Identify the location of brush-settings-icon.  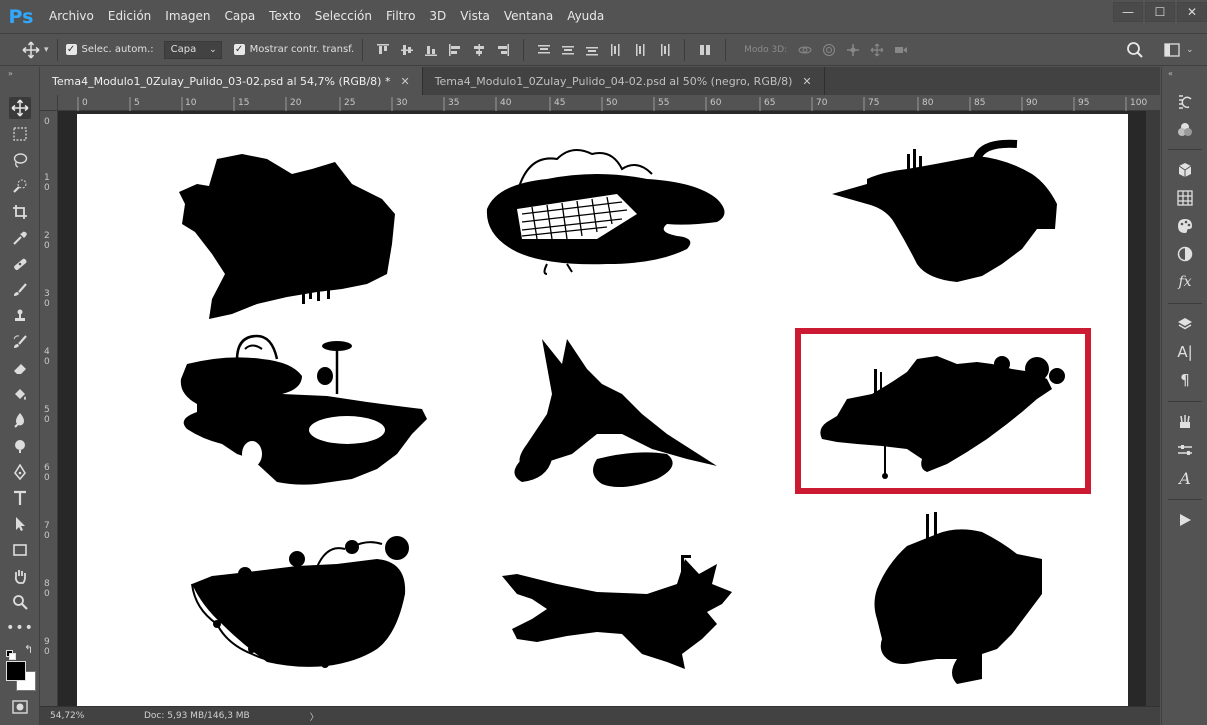
(1185, 450).